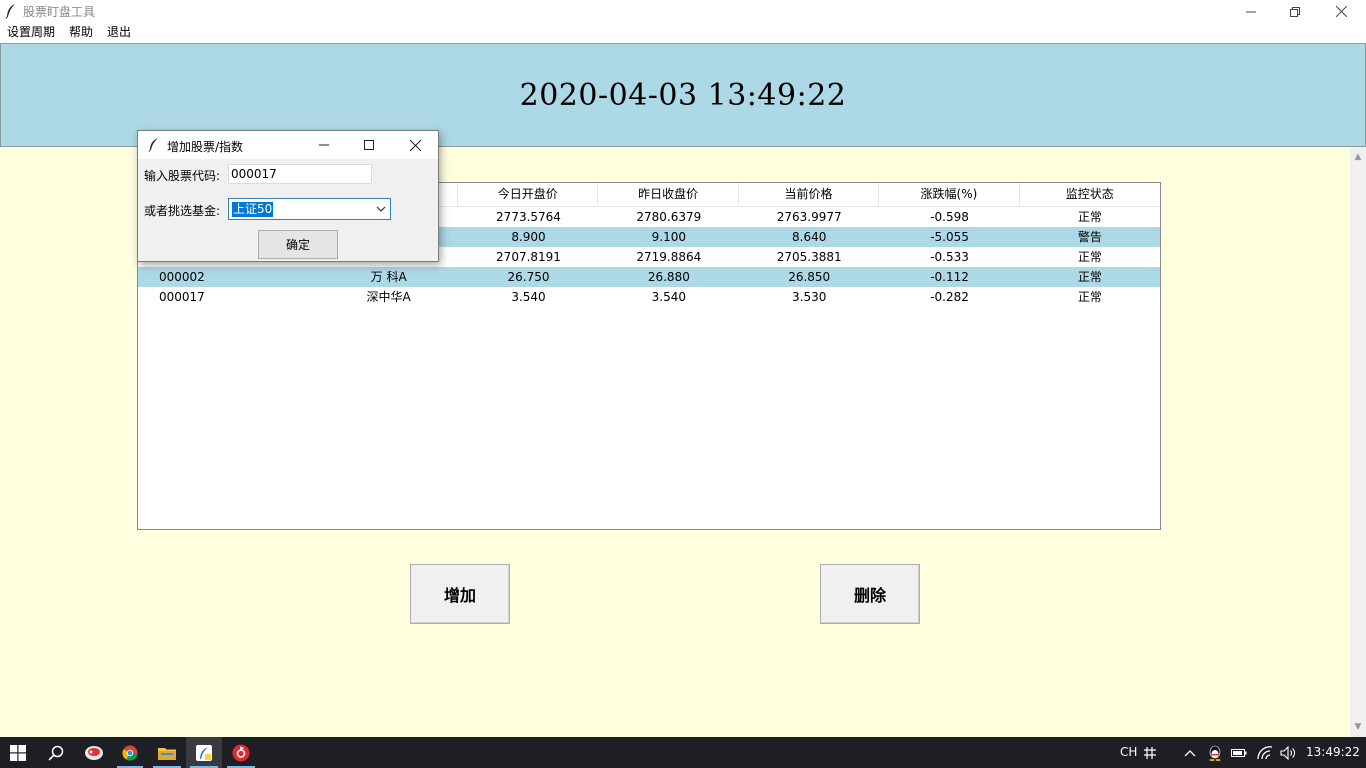 The height and width of the screenshot is (768, 1366). I want to click on input-language: CH, so click(1128, 752).